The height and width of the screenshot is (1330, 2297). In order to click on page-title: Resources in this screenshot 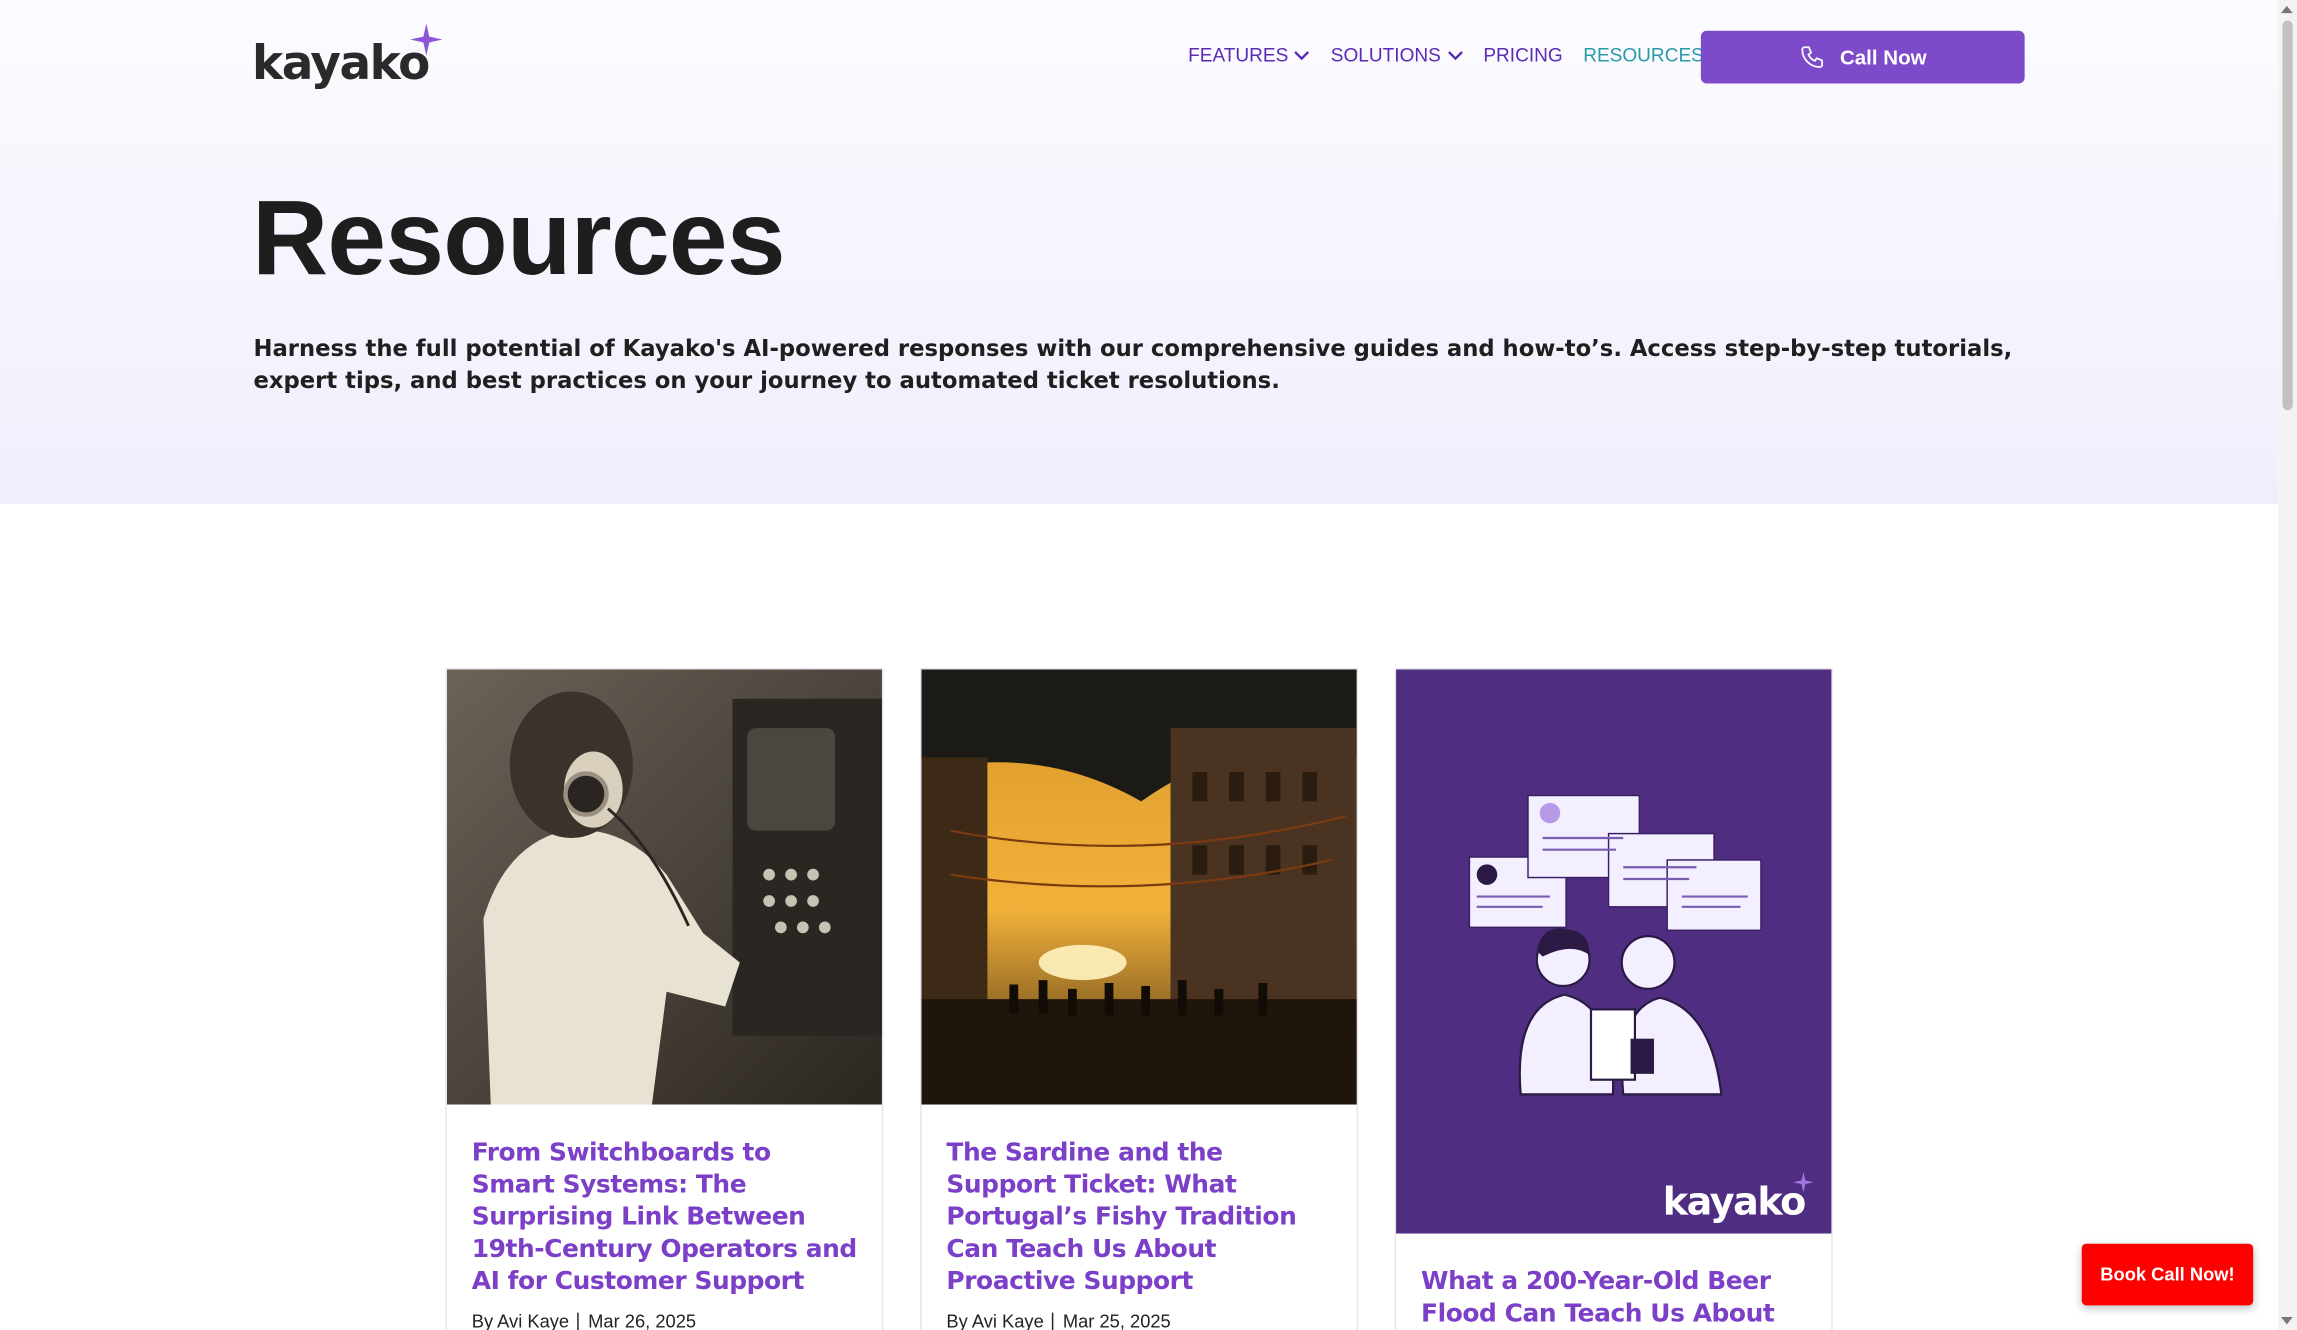, I will do `click(518, 239)`.